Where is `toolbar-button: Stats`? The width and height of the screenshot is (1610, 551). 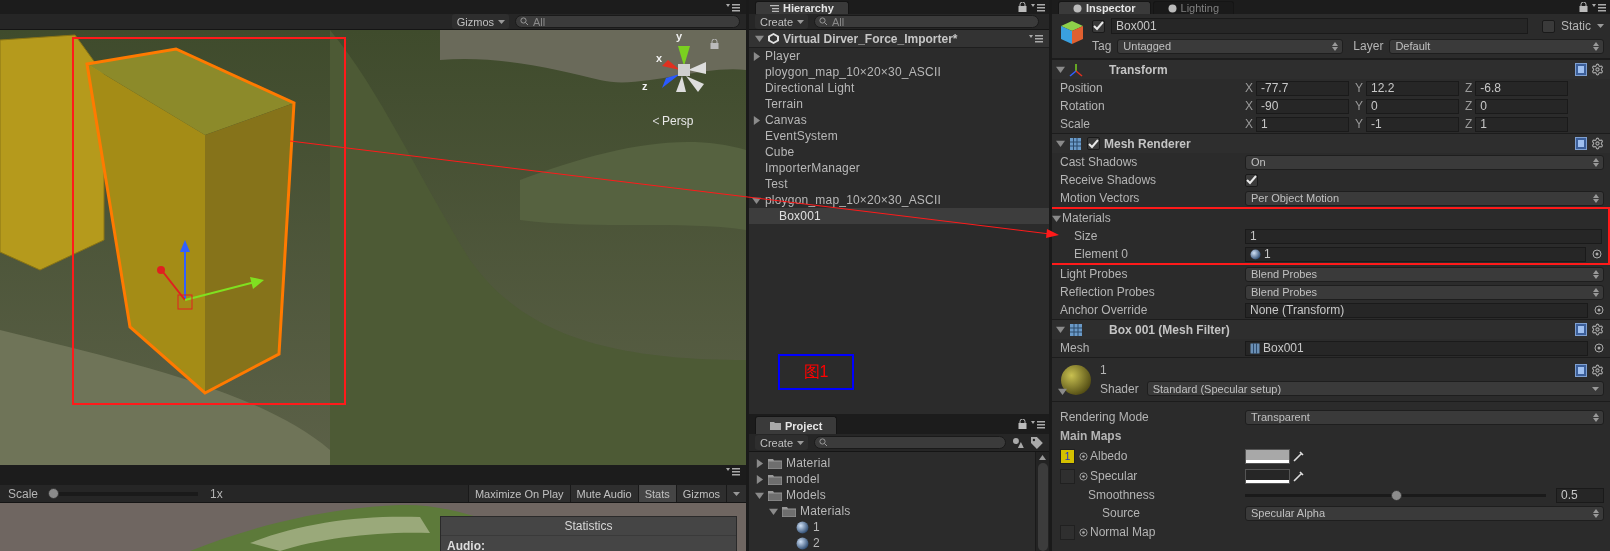 toolbar-button: Stats is located at coordinates (656, 493).